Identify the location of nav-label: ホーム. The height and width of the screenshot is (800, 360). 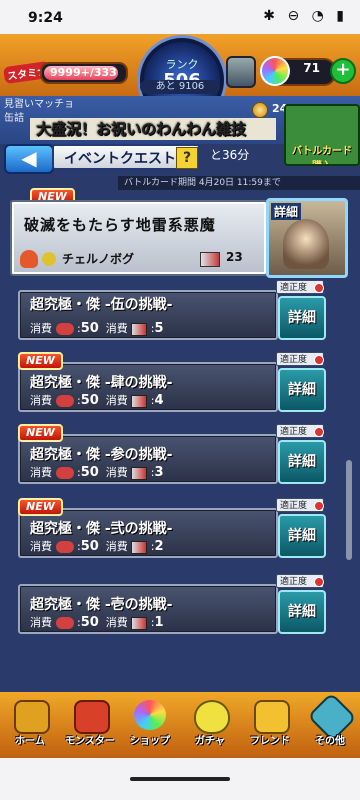
(30, 741).